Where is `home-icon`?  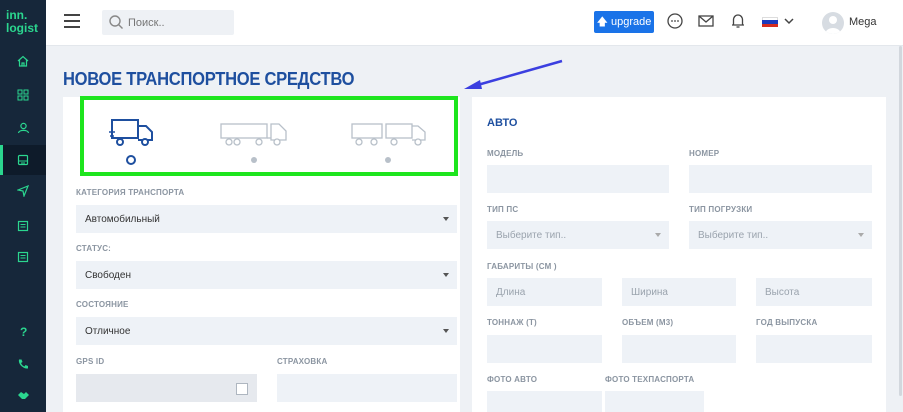
home-icon is located at coordinates (23, 61).